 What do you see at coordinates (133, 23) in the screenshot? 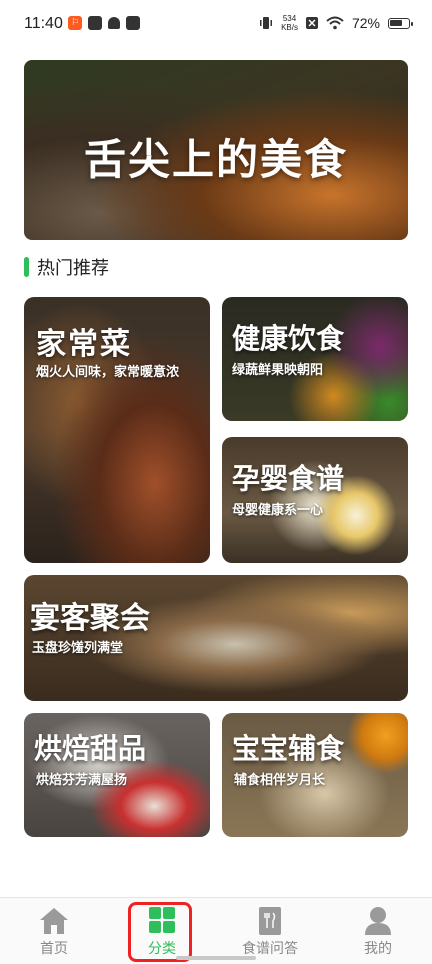
I see `message-icon` at bounding box center [133, 23].